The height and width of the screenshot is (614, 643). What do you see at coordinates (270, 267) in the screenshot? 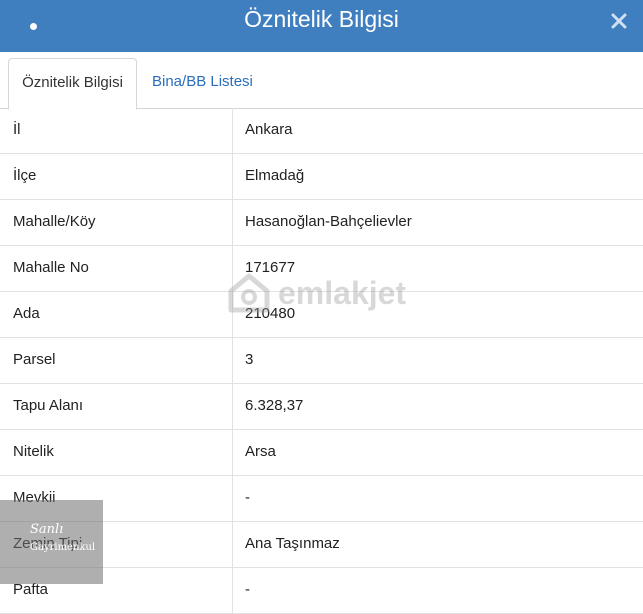
I see `row-value: 171677` at bounding box center [270, 267].